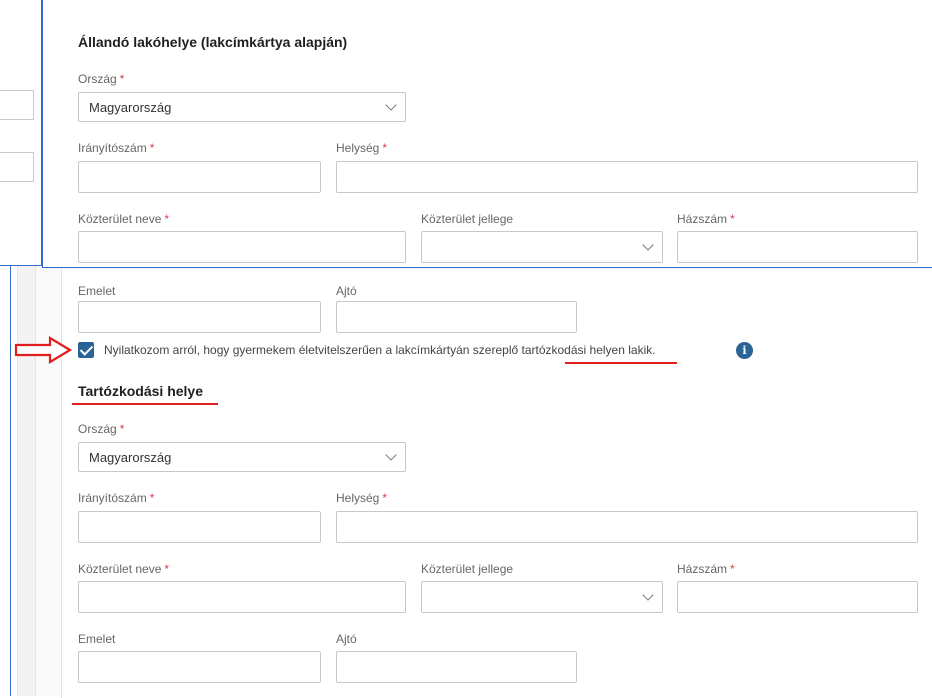 The image size is (932, 698). Describe the element at coordinates (61, 483) in the screenshot. I see `content-divider` at that location.